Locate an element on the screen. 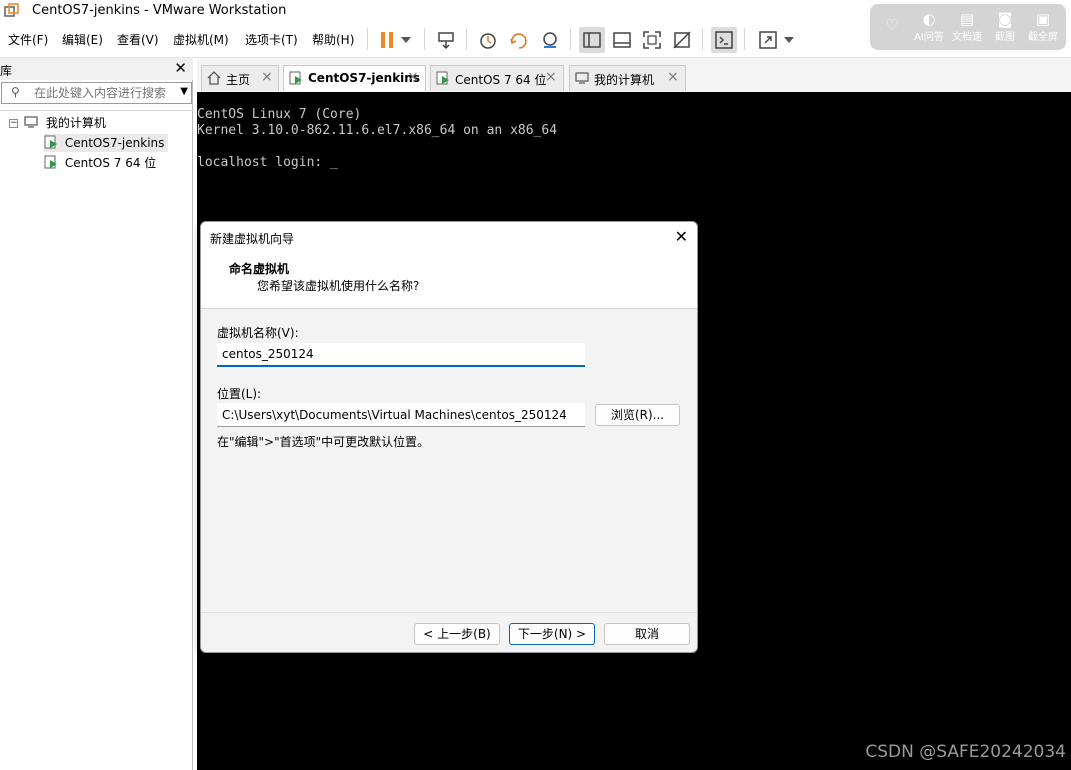 The width and height of the screenshot is (1071, 770). tree-item-label: CentOS7-jenkins is located at coordinates (114, 143).